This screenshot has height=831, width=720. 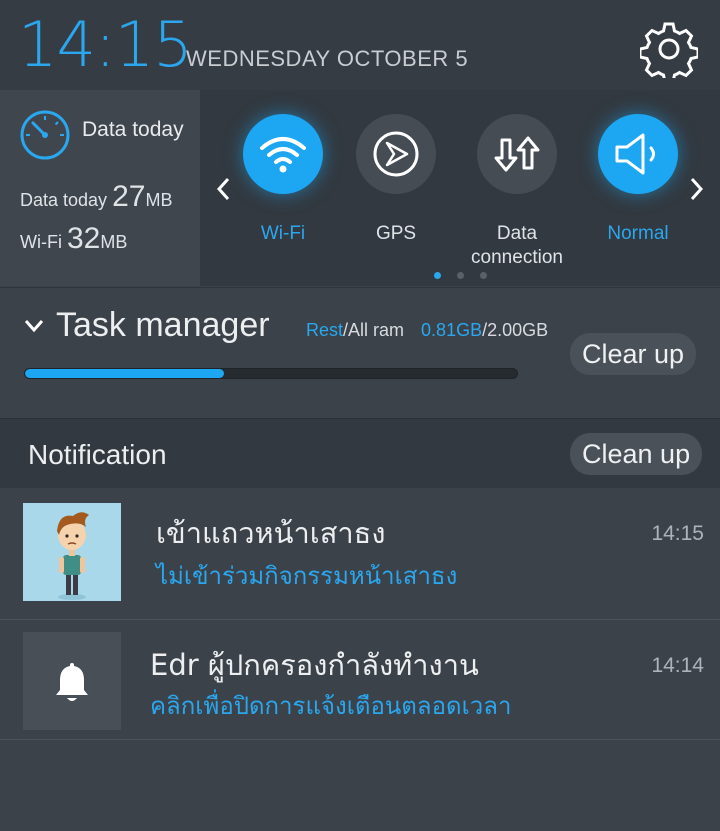 What do you see at coordinates (374, 330) in the screenshot?
I see `ram-all-label: /All ram` at bounding box center [374, 330].